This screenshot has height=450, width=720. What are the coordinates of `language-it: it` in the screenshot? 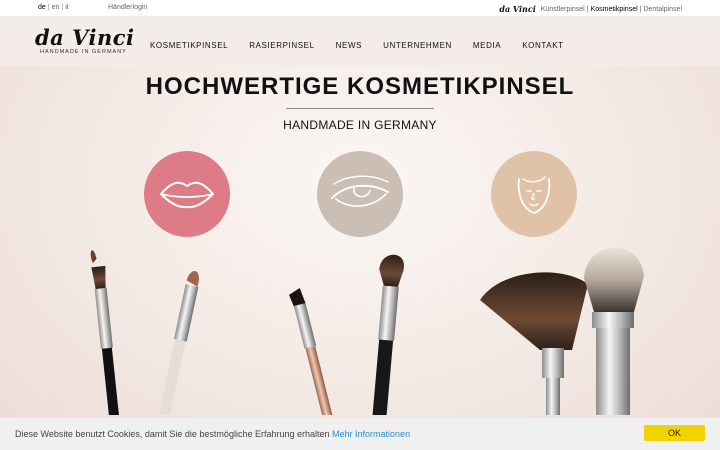 It's located at (67, 7).